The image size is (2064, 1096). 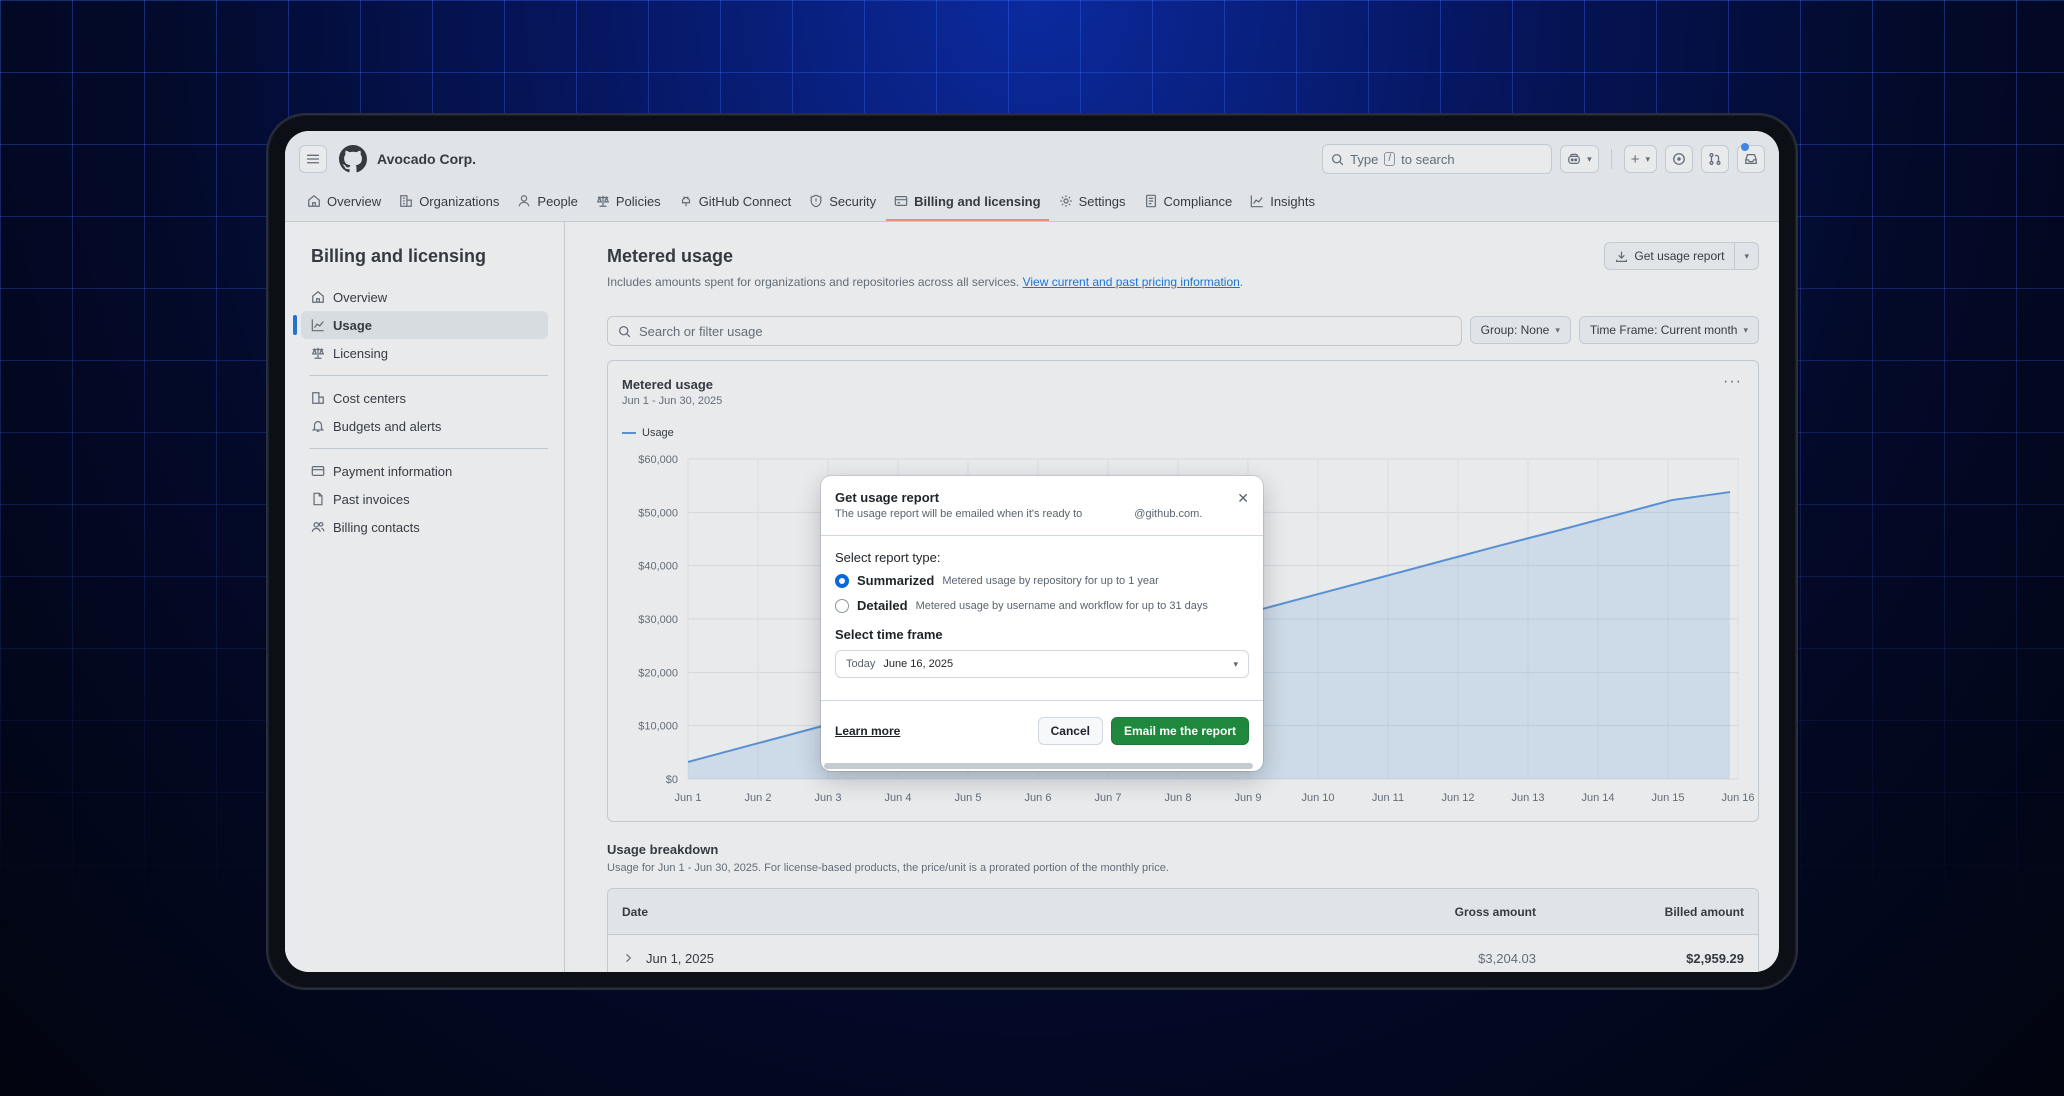 I want to click on close-icon: ✕, so click(x=1243, y=498).